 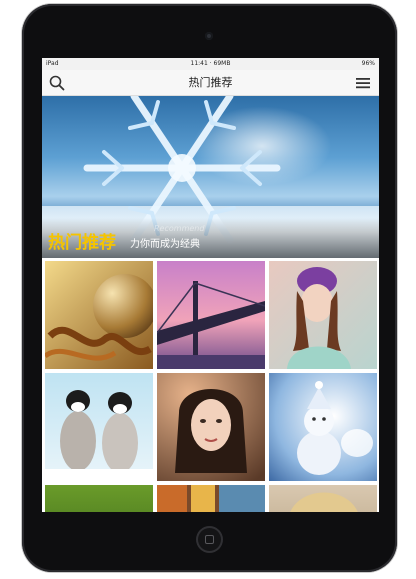 What do you see at coordinates (211, 427) in the screenshot?
I see `wallpaper-tile-woman-portrait` at bounding box center [211, 427].